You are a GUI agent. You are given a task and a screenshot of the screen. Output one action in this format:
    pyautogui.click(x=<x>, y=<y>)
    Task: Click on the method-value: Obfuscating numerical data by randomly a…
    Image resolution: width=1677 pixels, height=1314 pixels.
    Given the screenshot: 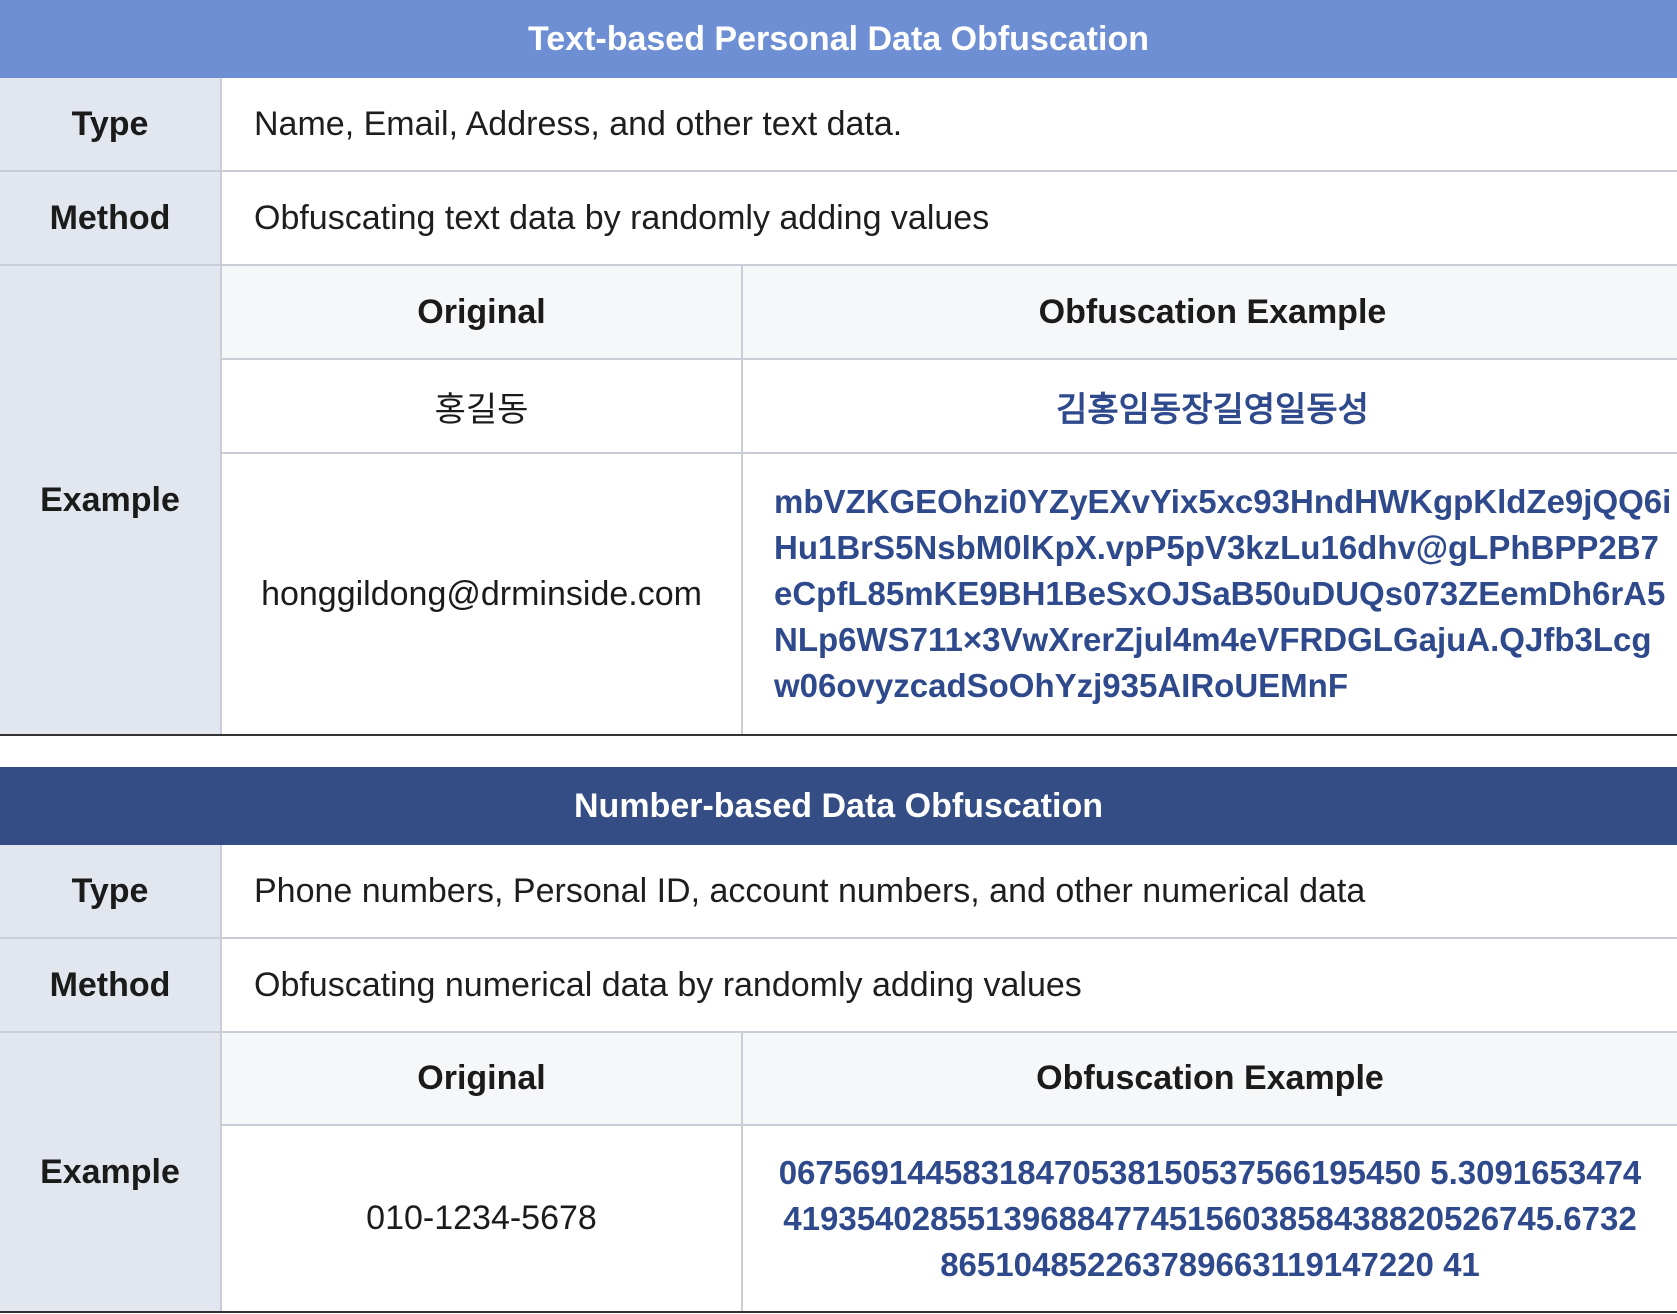 What is the action you would take?
    pyautogui.click(x=668, y=984)
    